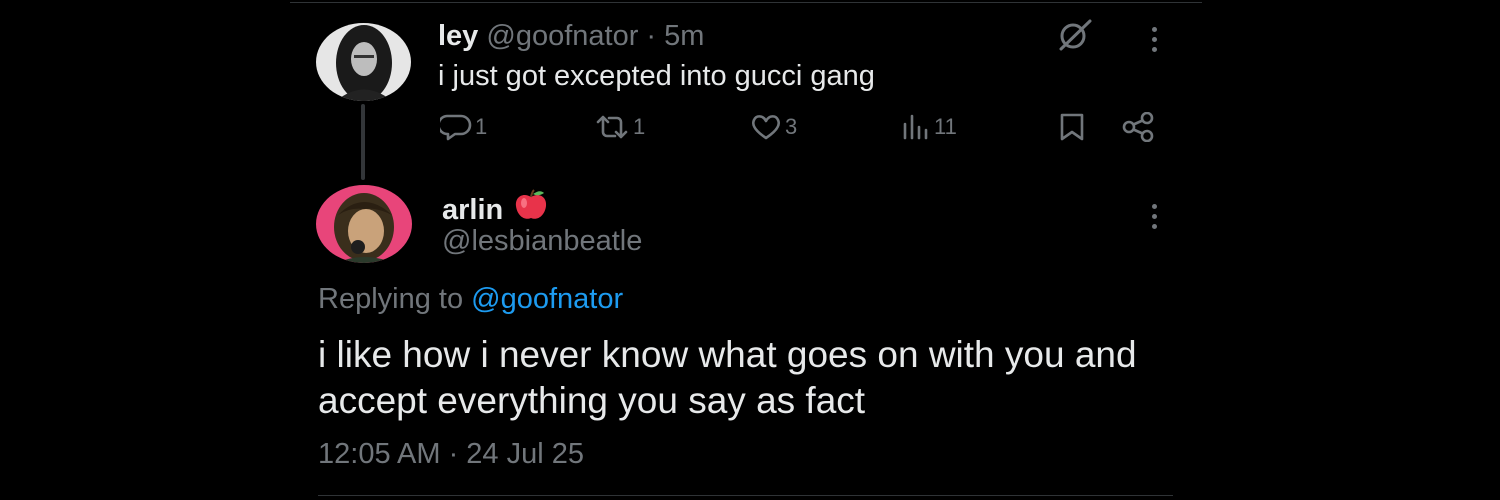  I want to click on share-button, so click(1138, 127).